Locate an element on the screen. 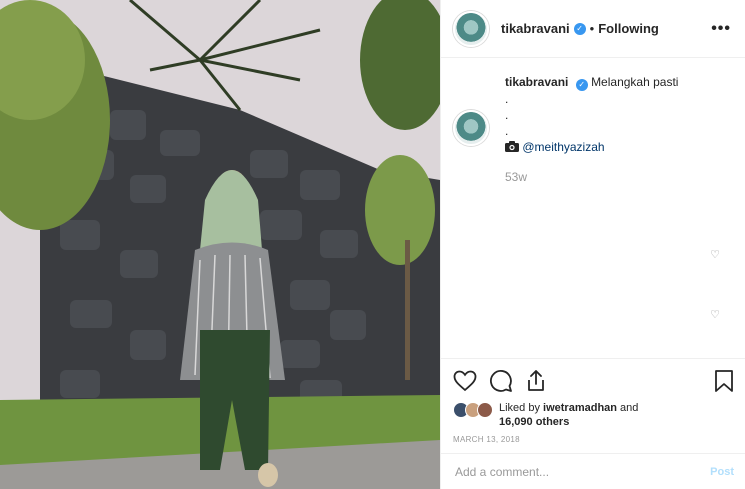 Image resolution: width=745 pixels, height=489 pixels. bookmark-icon is located at coordinates (724, 381).